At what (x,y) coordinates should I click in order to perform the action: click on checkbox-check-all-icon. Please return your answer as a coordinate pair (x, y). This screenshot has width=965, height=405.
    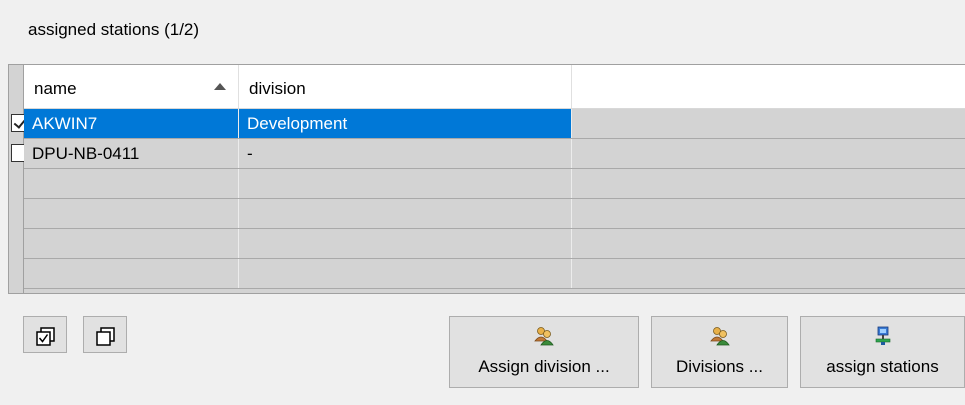
    Looking at the image, I should click on (45, 336).